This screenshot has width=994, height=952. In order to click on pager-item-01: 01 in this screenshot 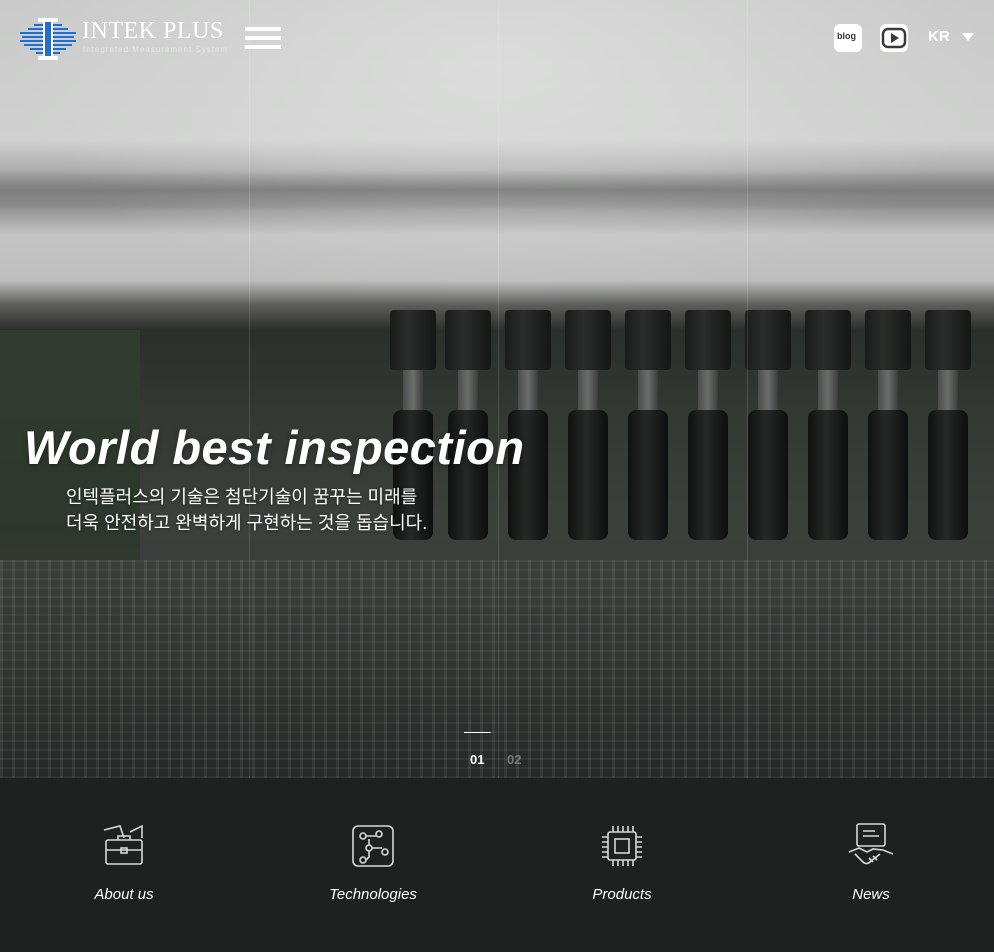, I will do `click(477, 759)`.